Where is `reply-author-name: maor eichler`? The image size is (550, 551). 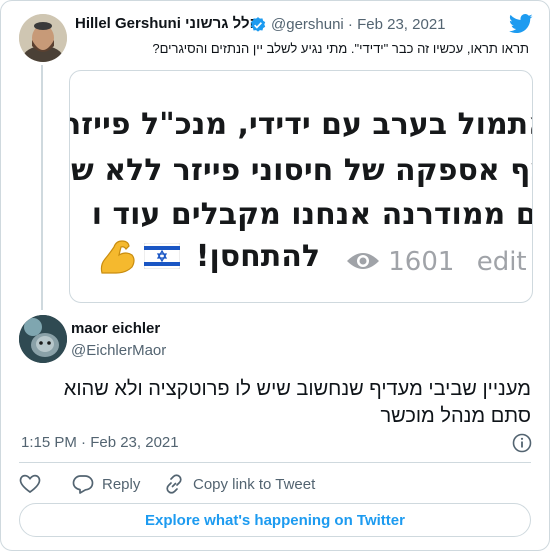 reply-author-name: maor eichler is located at coordinates (115, 328).